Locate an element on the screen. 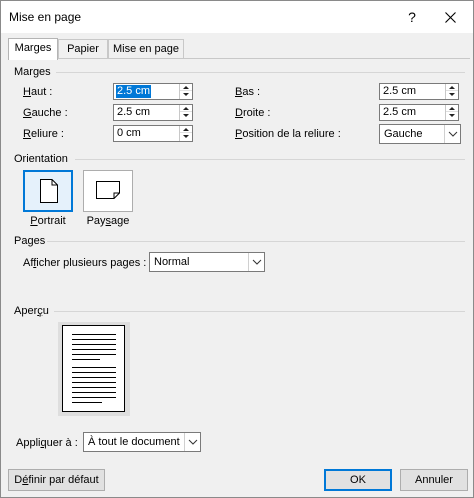  bottom-label: Bas : is located at coordinates (248, 92).